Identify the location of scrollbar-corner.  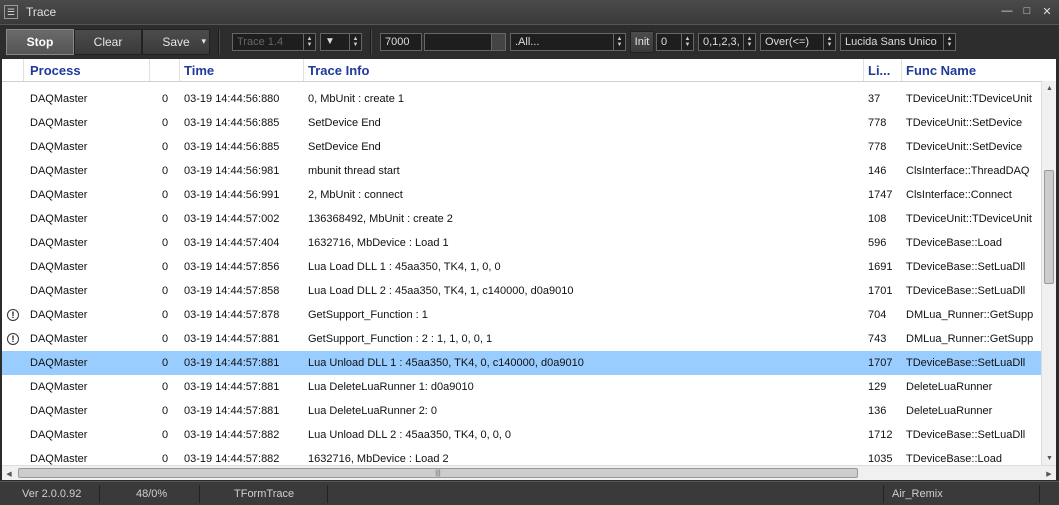
(1048, 70).